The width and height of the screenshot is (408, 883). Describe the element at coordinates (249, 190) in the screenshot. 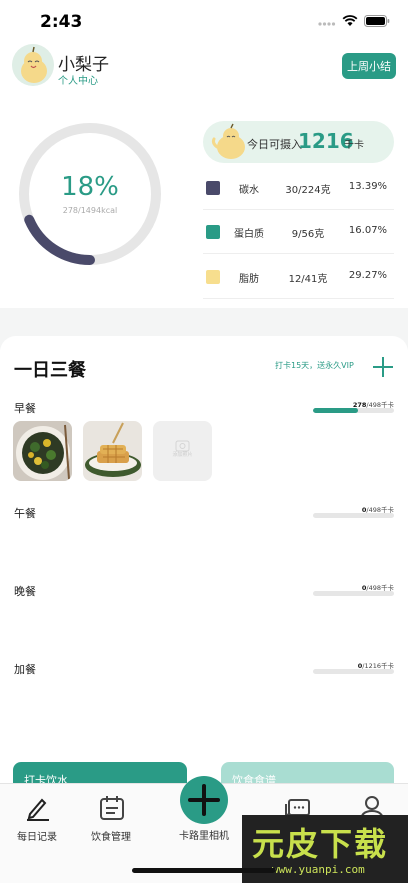

I see `nutrient-name: 碳水` at that location.